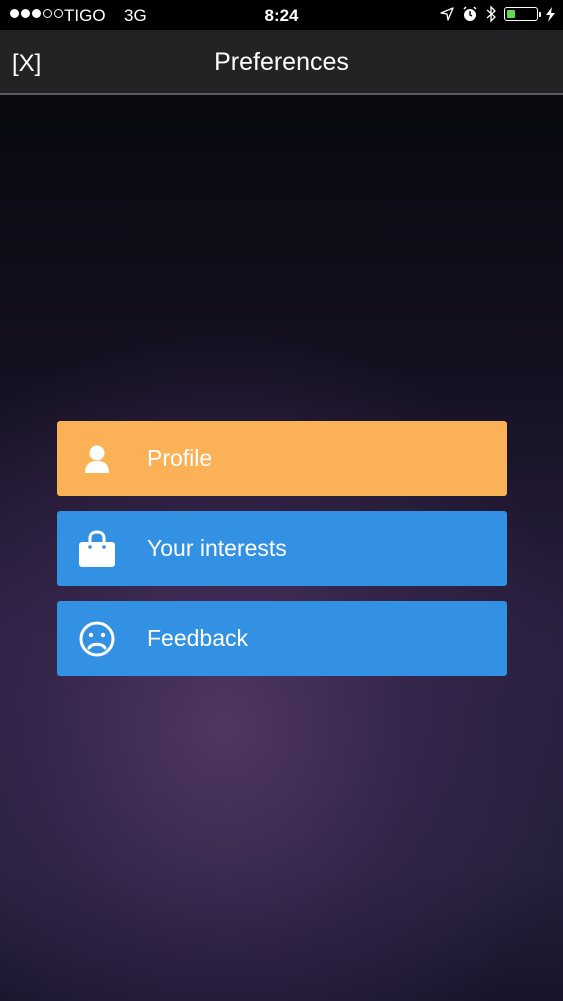  Describe the element at coordinates (217, 548) in the screenshot. I see `your-interests-label: Your interests` at that location.